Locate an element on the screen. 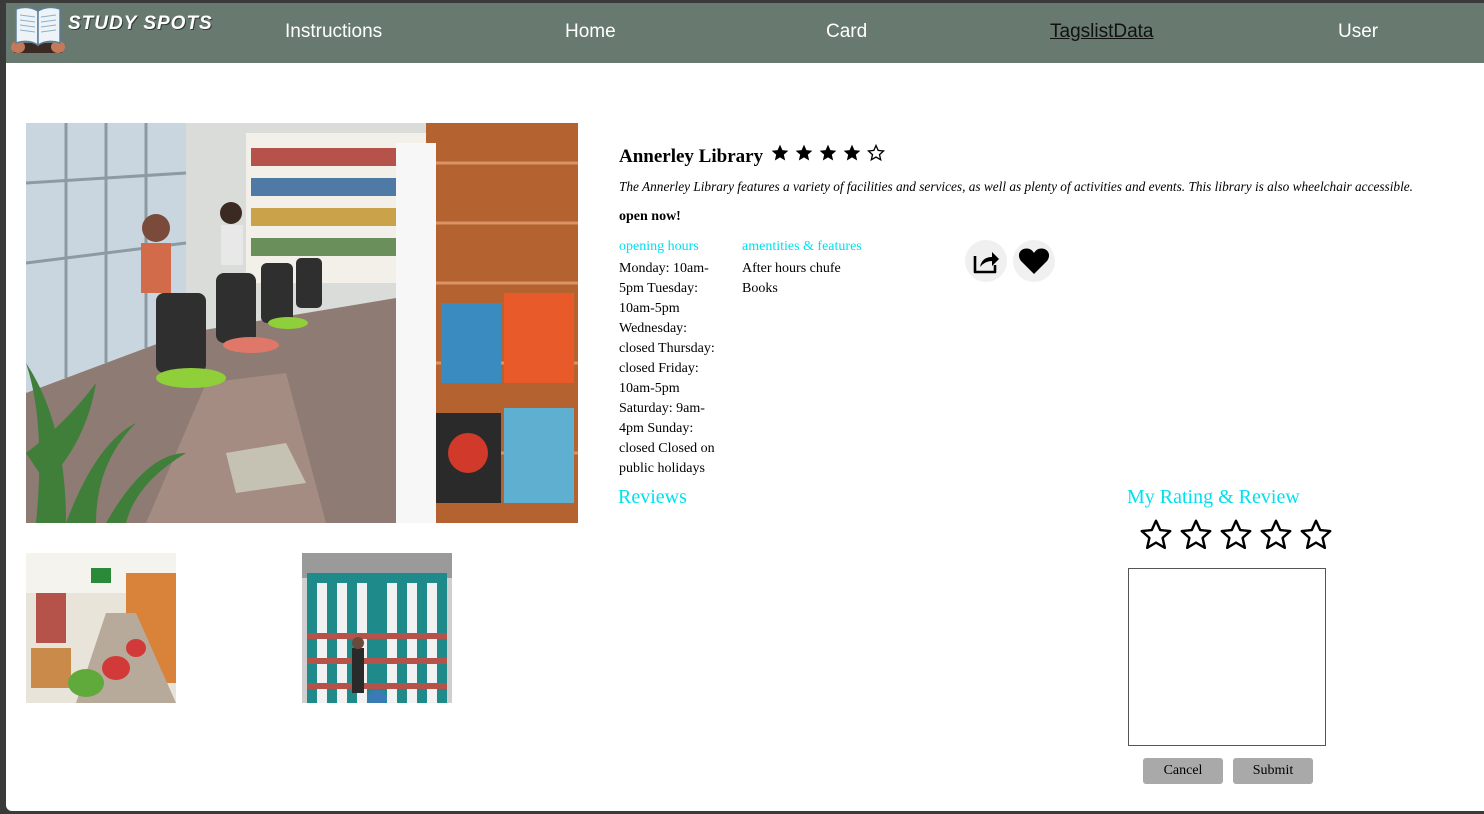  cancel-button: Cancel is located at coordinates (1183, 771).